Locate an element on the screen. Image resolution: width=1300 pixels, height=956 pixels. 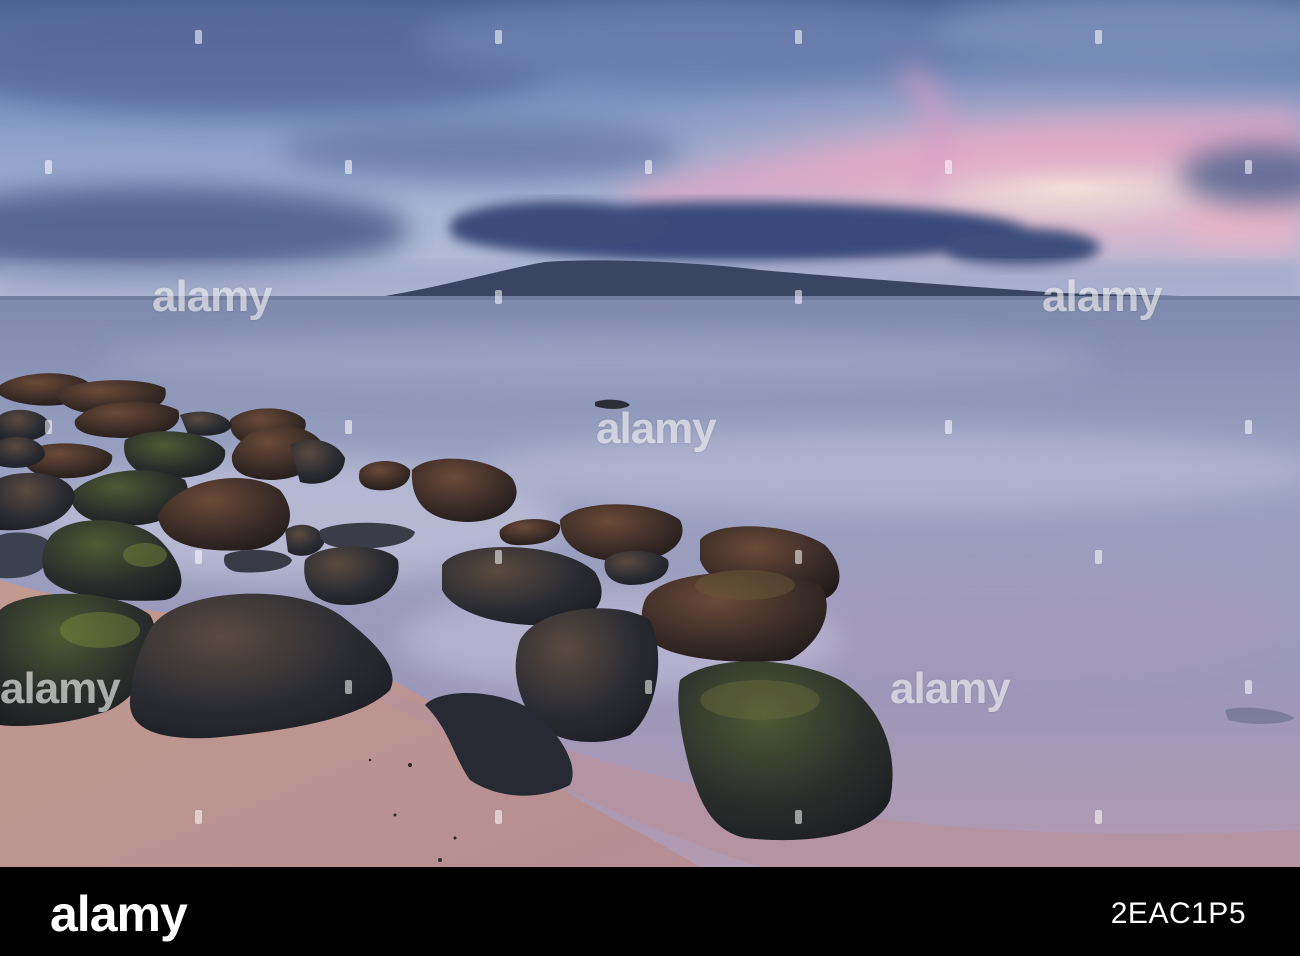
watermark-footer-bar: alamy 2EAC1P5 is located at coordinates (650, 911).